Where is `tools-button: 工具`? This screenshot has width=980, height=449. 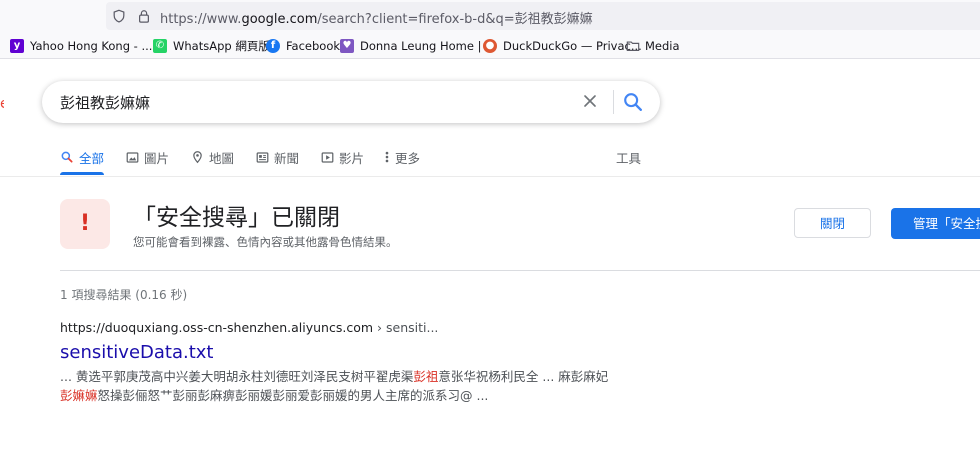
tools-button: 工具 is located at coordinates (628, 157).